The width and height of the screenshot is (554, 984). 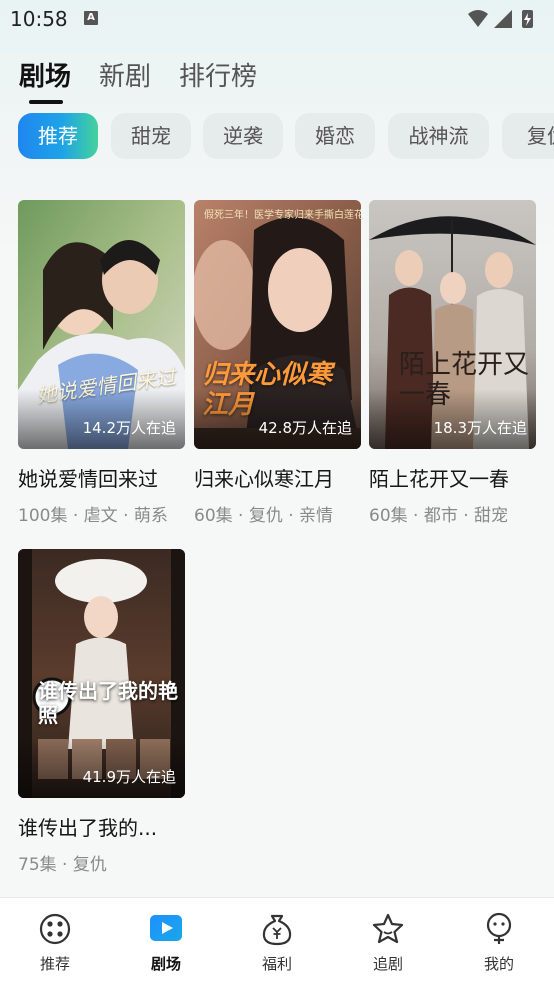 I want to click on drama-poster: 谁传出了我的艳照 41.9万人在追, so click(x=101, y=673).